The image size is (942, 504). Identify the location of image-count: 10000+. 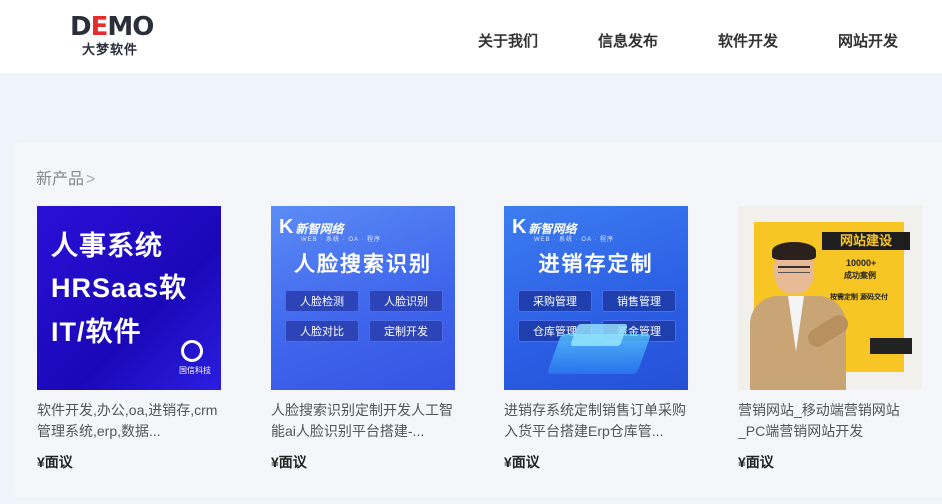
(861, 263).